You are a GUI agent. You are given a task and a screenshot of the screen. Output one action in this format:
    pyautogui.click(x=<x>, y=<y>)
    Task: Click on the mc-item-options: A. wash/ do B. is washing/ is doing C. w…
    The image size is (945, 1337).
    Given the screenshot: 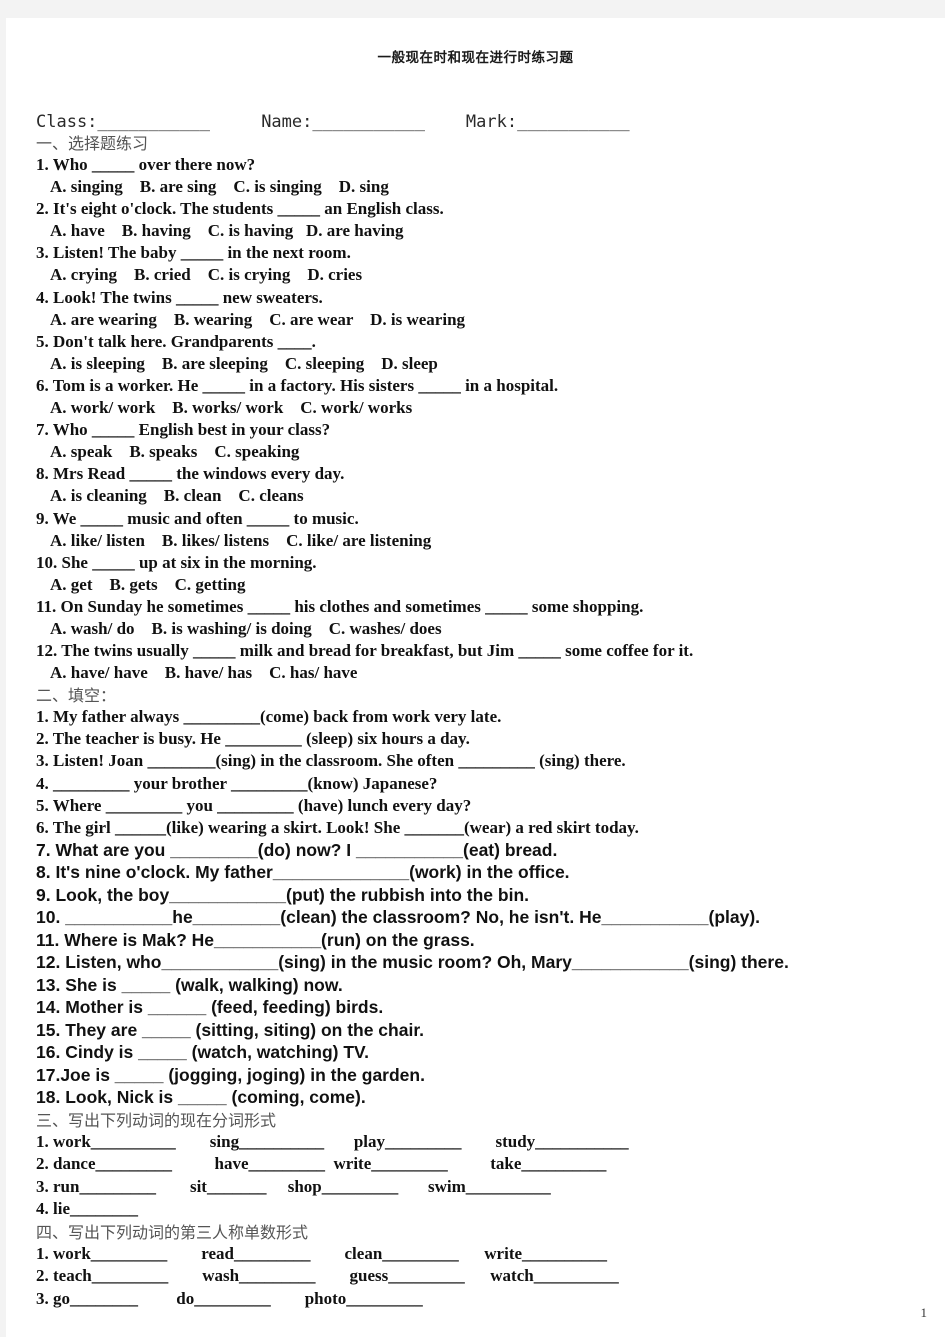 What is the action you would take?
    pyautogui.click(x=246, y=628)
    